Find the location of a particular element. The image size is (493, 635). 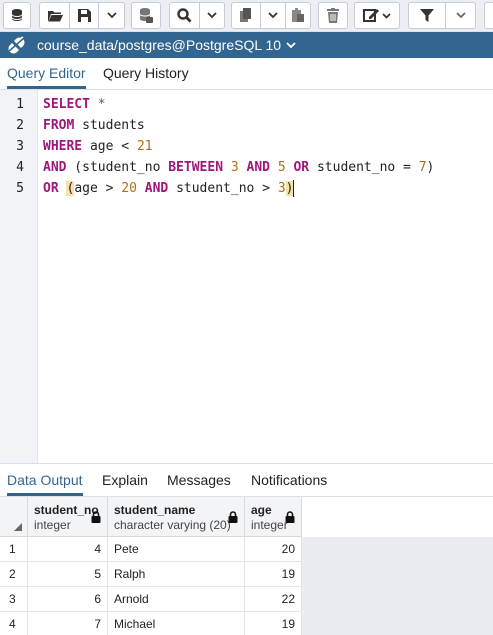

filter-button is located at coordinates (427, 15).